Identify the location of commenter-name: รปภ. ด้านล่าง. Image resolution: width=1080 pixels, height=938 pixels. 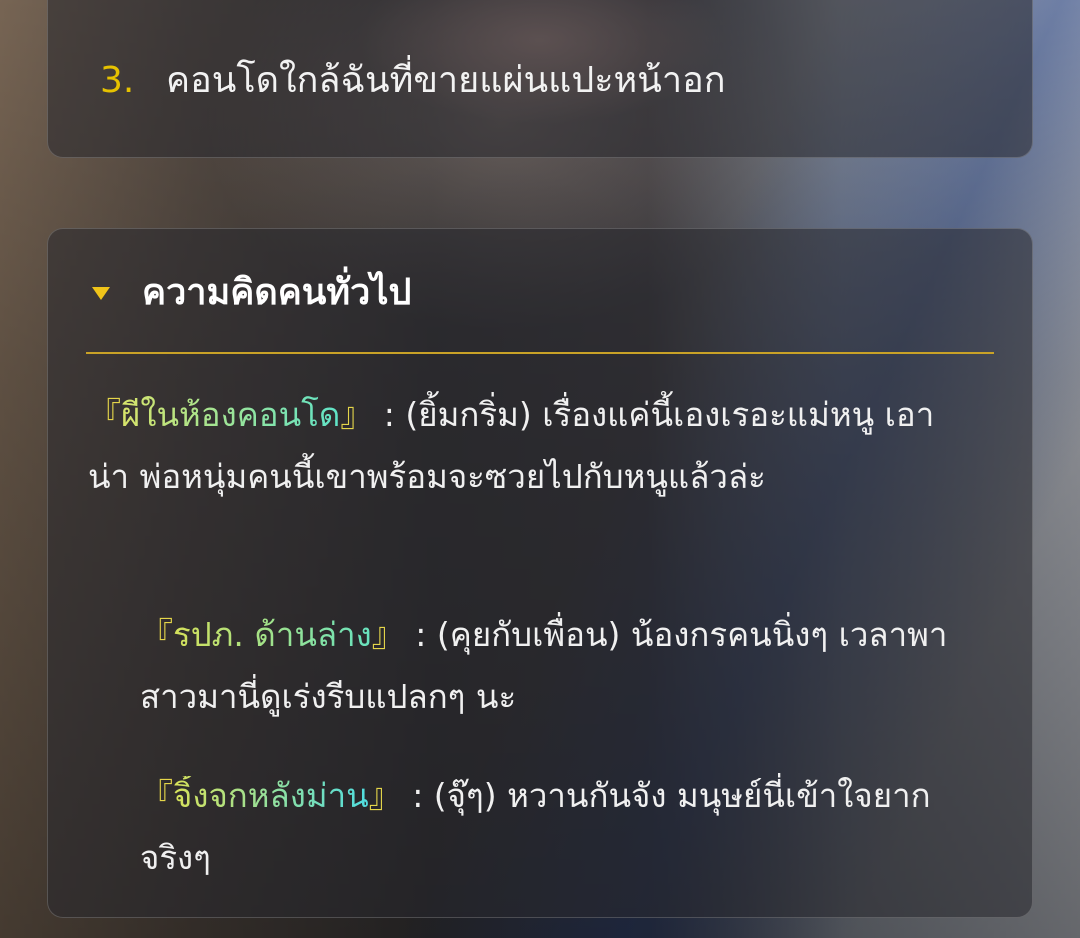
(272, 634).